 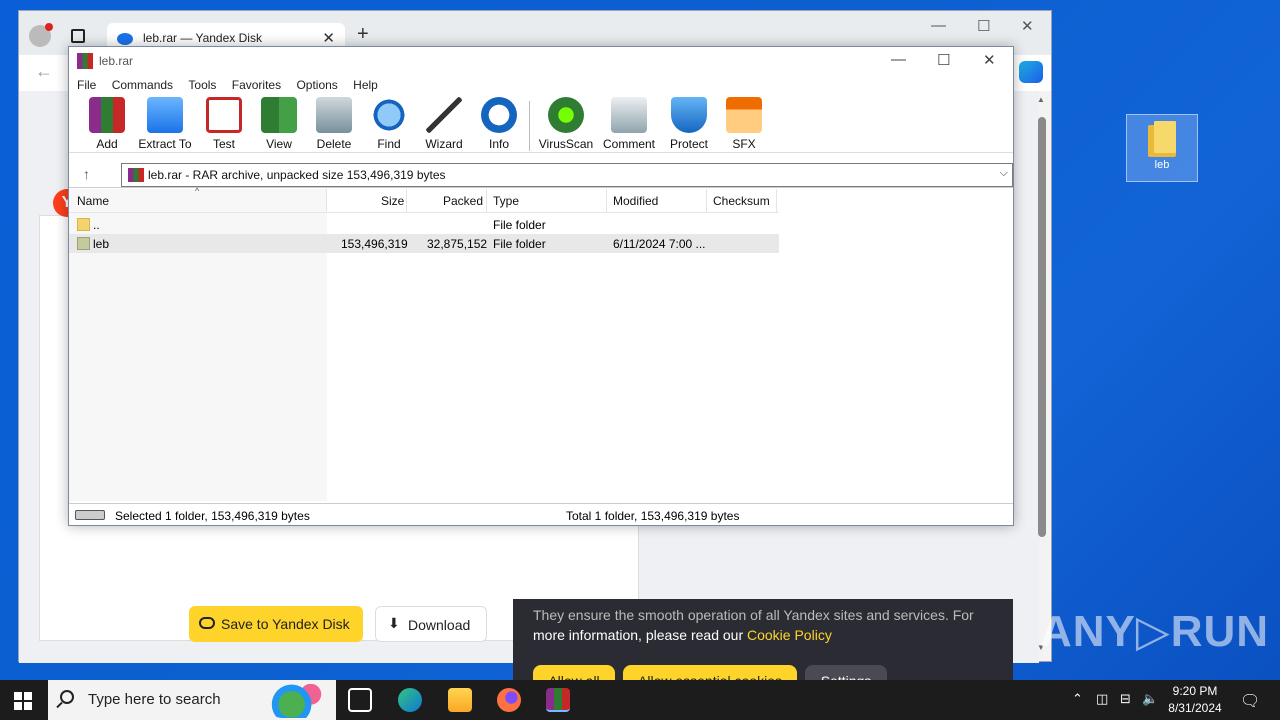 I want to click on winrar-maximize-icon: ☐, so click(x=943, y=60).